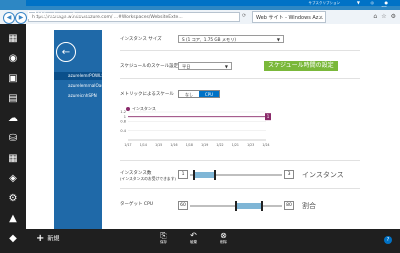  What do you see at coordinates (205, 175) in the screenshot?
I see `instance-slider-fill` at bounding box center [205, 175].